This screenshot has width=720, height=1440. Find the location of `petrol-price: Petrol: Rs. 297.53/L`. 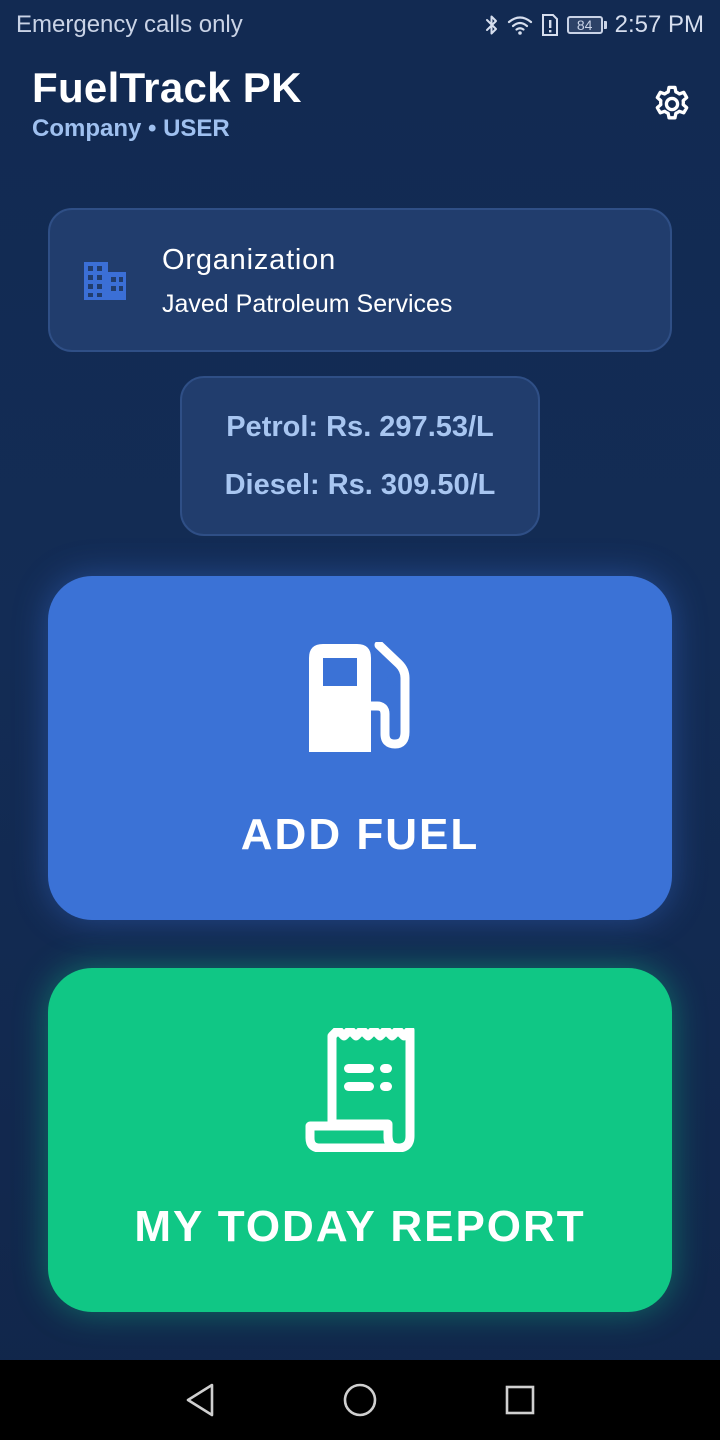

petrol-price: Petrol: Rs. 297.53/L is located at coordinates (360, 427).